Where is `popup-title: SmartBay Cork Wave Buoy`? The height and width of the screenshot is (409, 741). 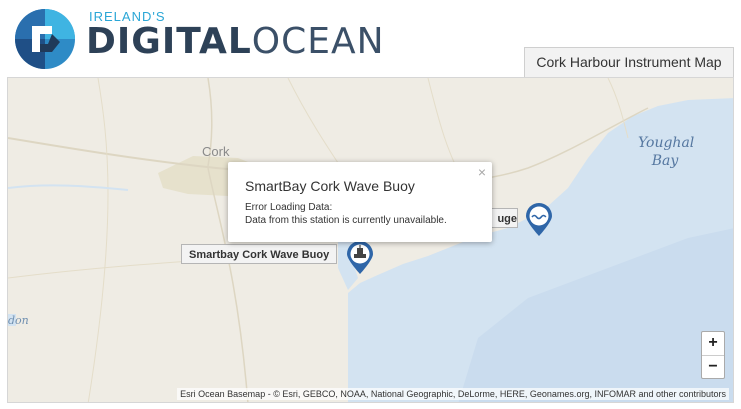
popup-title: SmartBay Cork Wave Buoy is located at coordinates (330, 186).